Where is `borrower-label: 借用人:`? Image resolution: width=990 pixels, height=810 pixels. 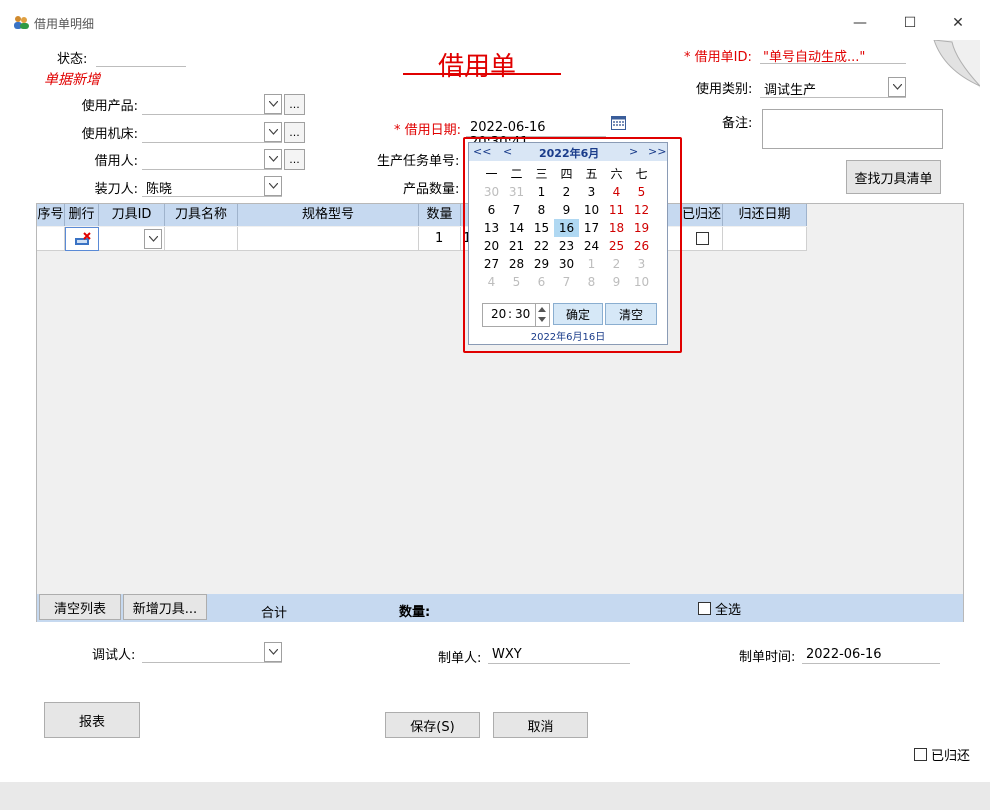
borrower-label: 借用人: is located at coordinates (116, 161).